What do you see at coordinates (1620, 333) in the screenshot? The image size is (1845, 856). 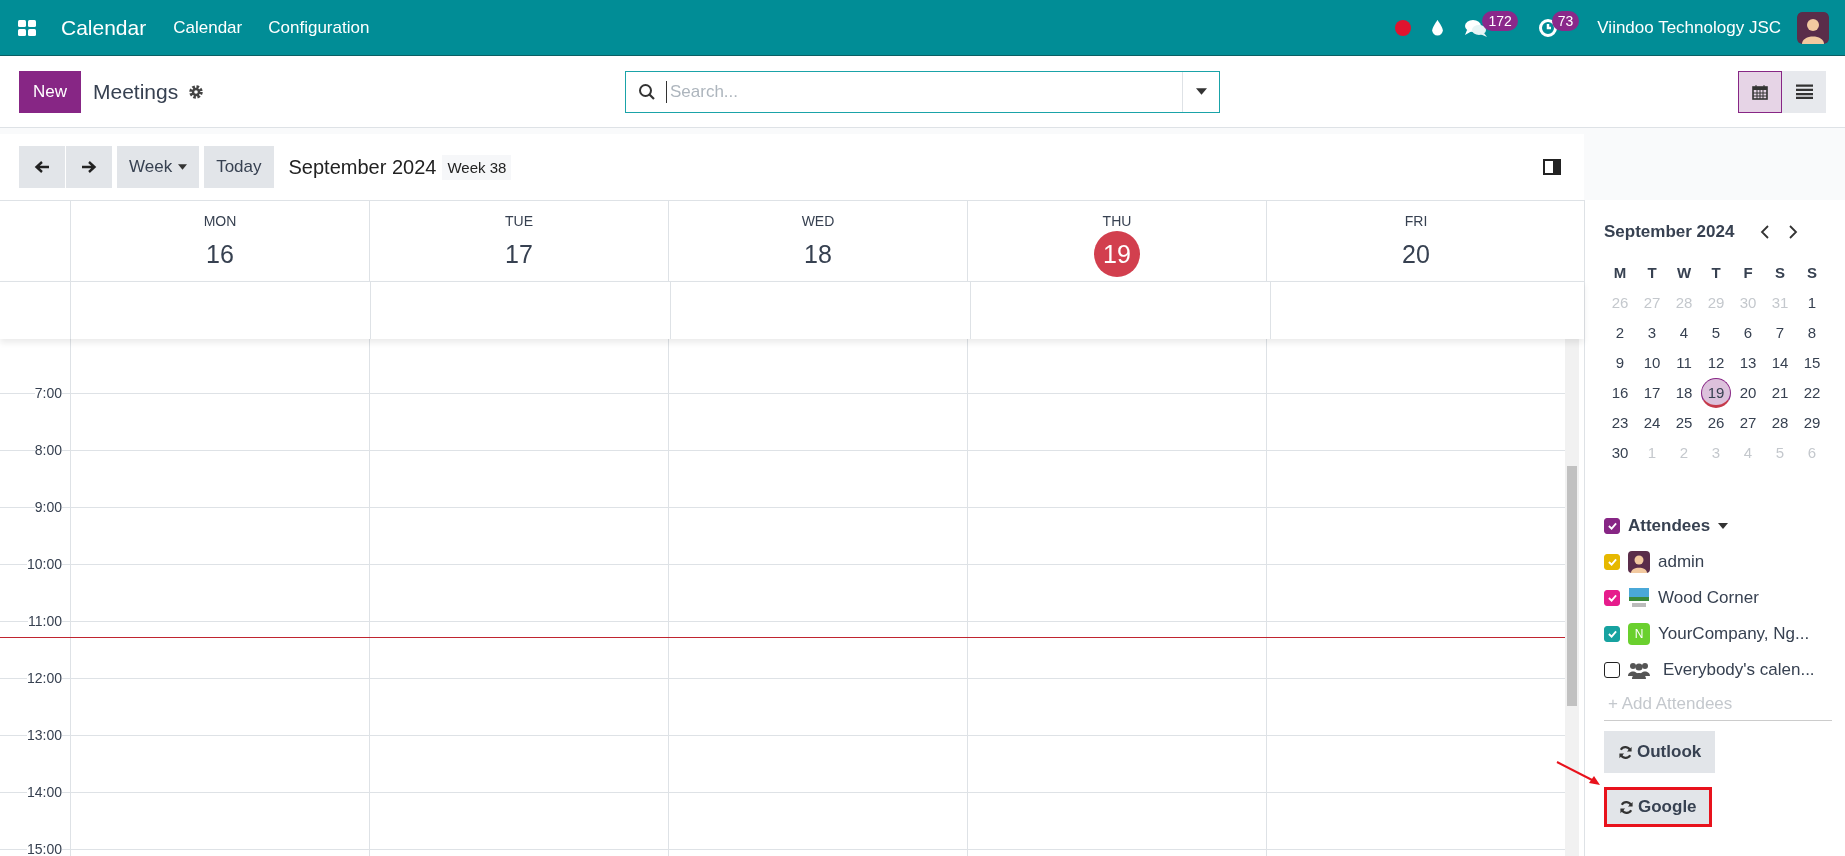 I see `date-cell: 2` at bounding box center [1620, 333].